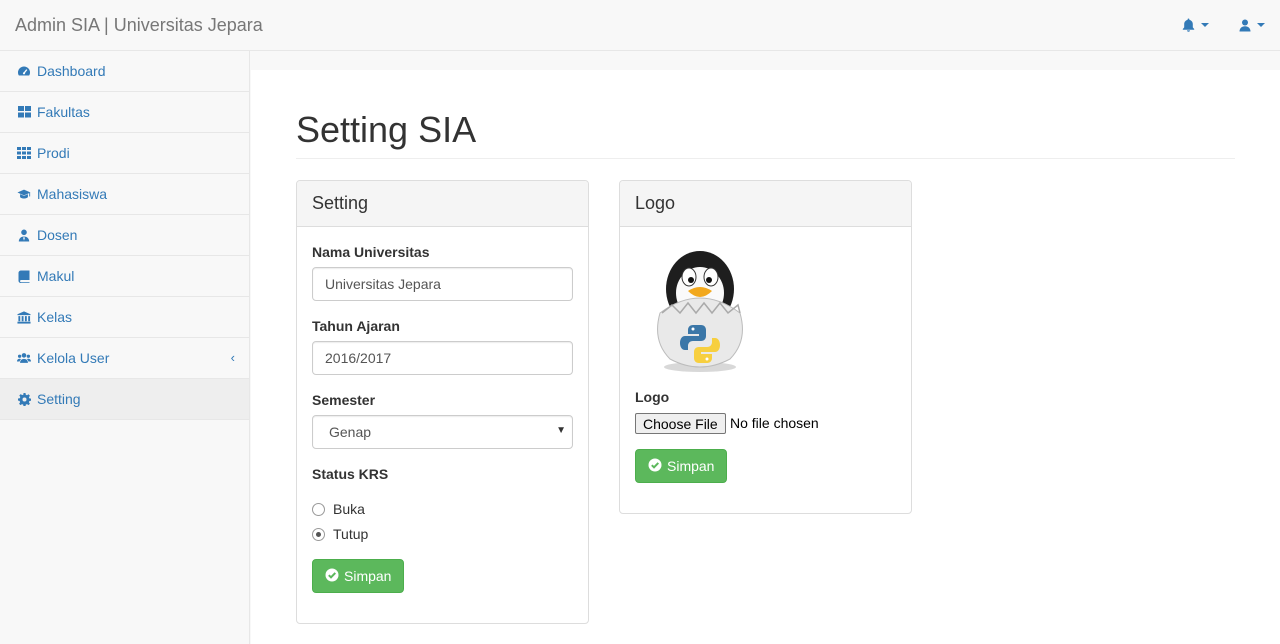  What do you see at coordinates (124, 317) in the screenshot?
I see `sidebar-item-kelas: Kelas` at bounding box center [124, 317].